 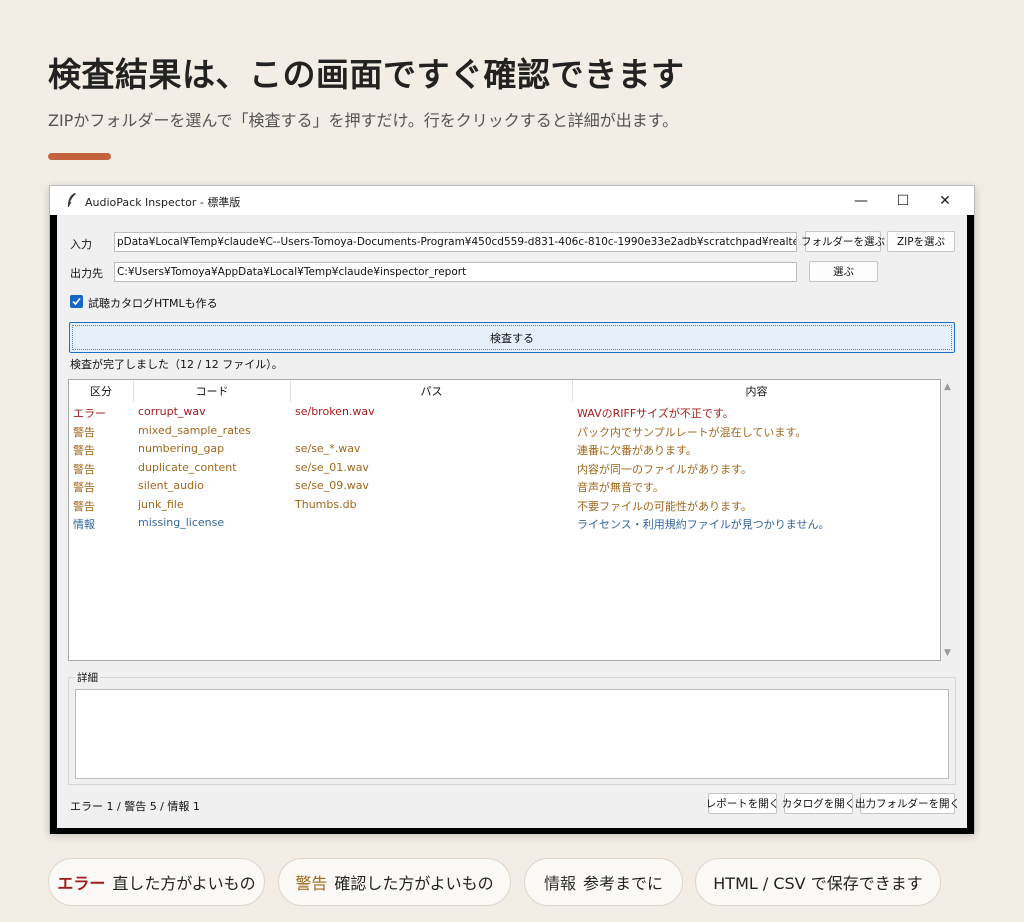 What do you see at coordinates (332, 467) in the screenshot?
I see `table-cell-path: se/se_01.wav` at bounding box center [332, 467].